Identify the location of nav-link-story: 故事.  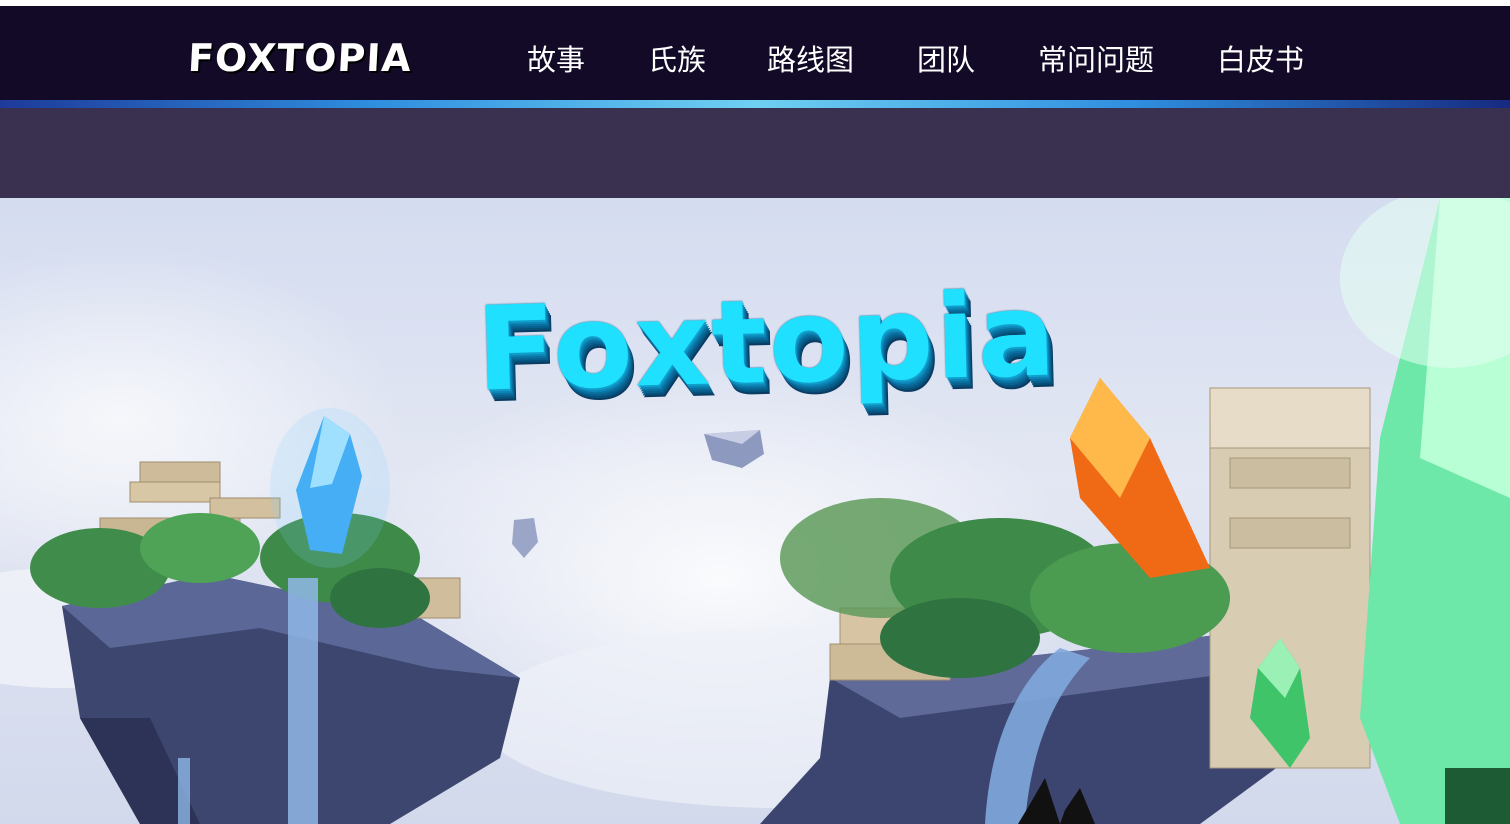
(556, 60).